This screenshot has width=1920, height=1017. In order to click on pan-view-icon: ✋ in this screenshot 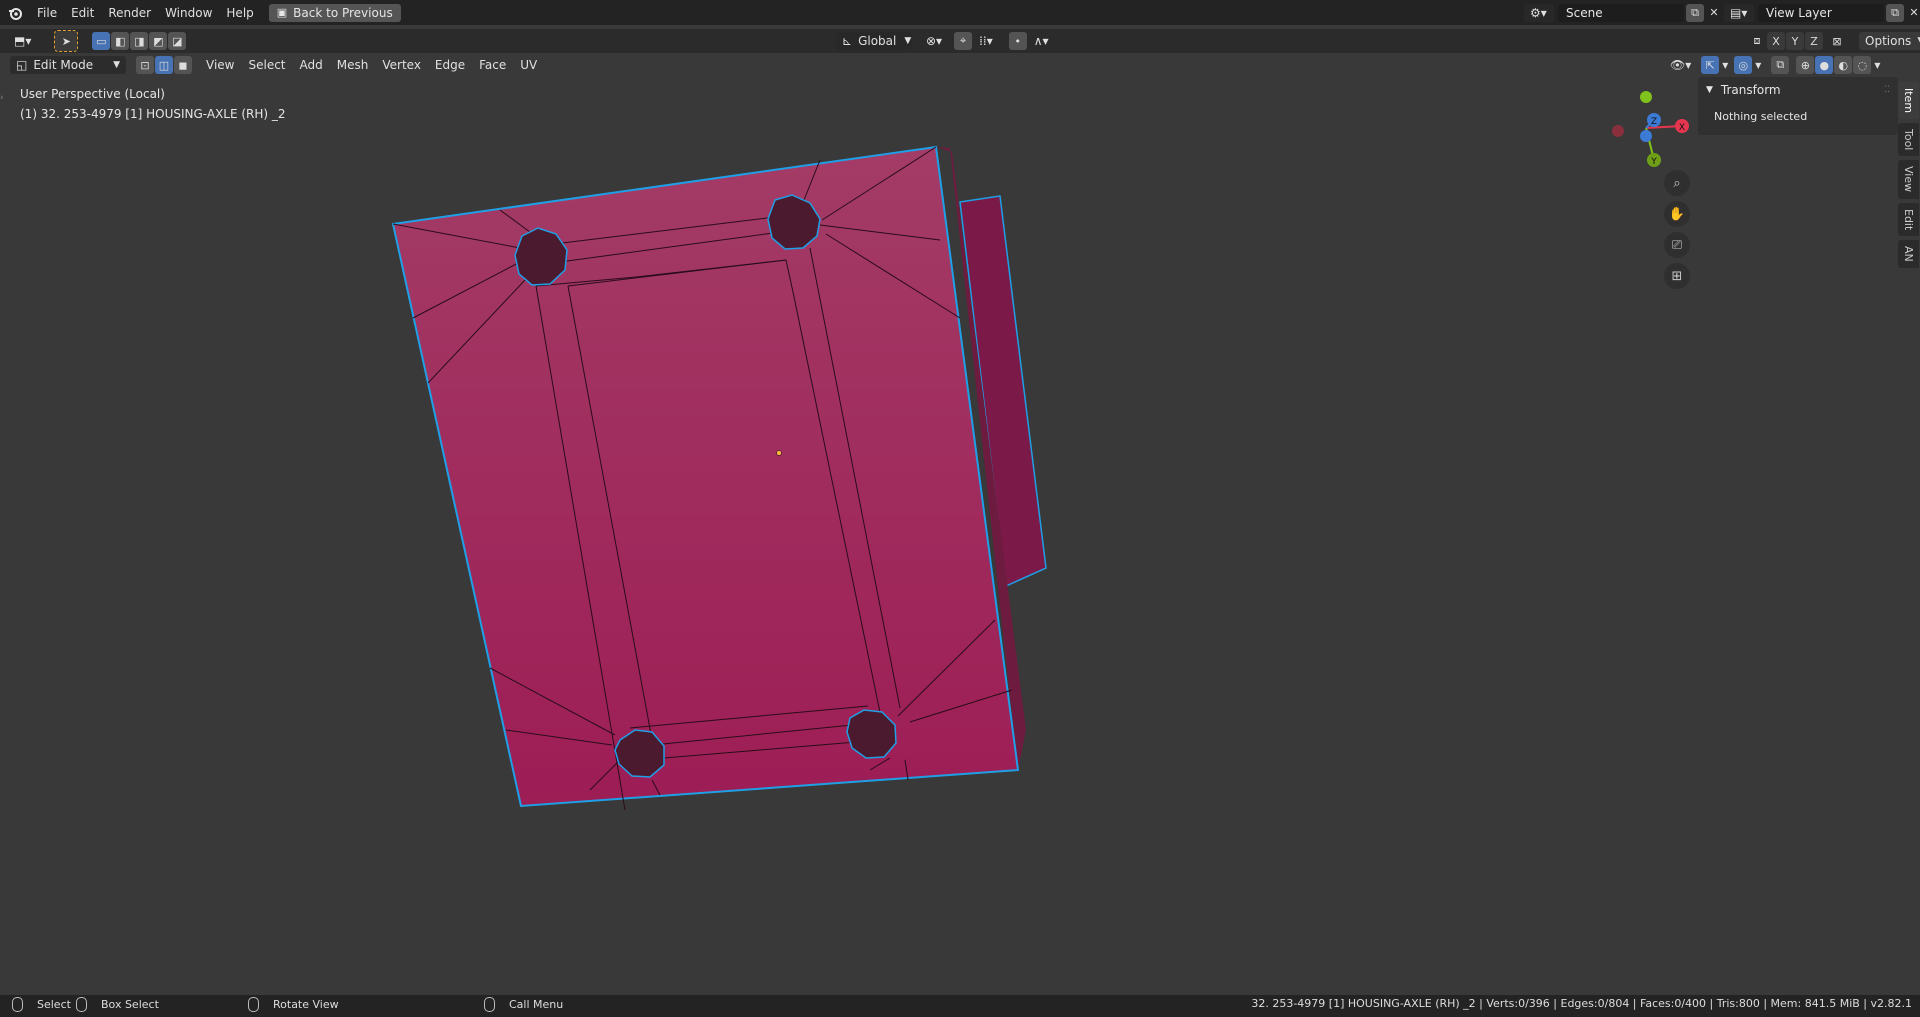, I will do `click(1677, 214)`.